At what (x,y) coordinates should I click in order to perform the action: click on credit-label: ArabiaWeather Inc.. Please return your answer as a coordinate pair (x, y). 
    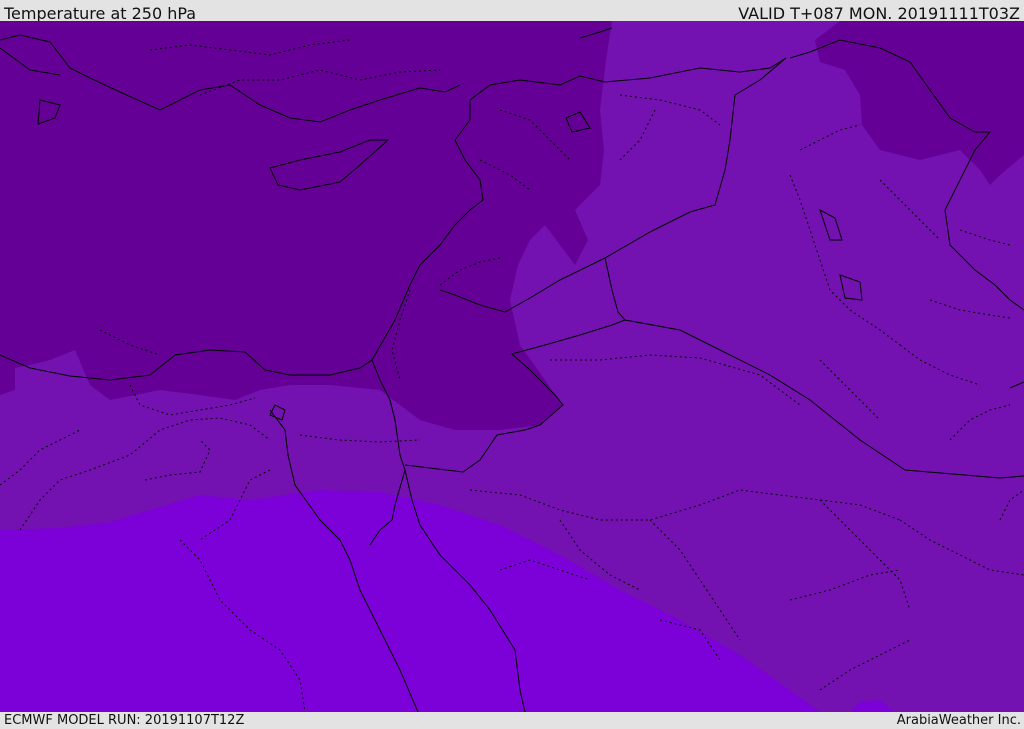
    Looking at the image, I should click on (958, 720).